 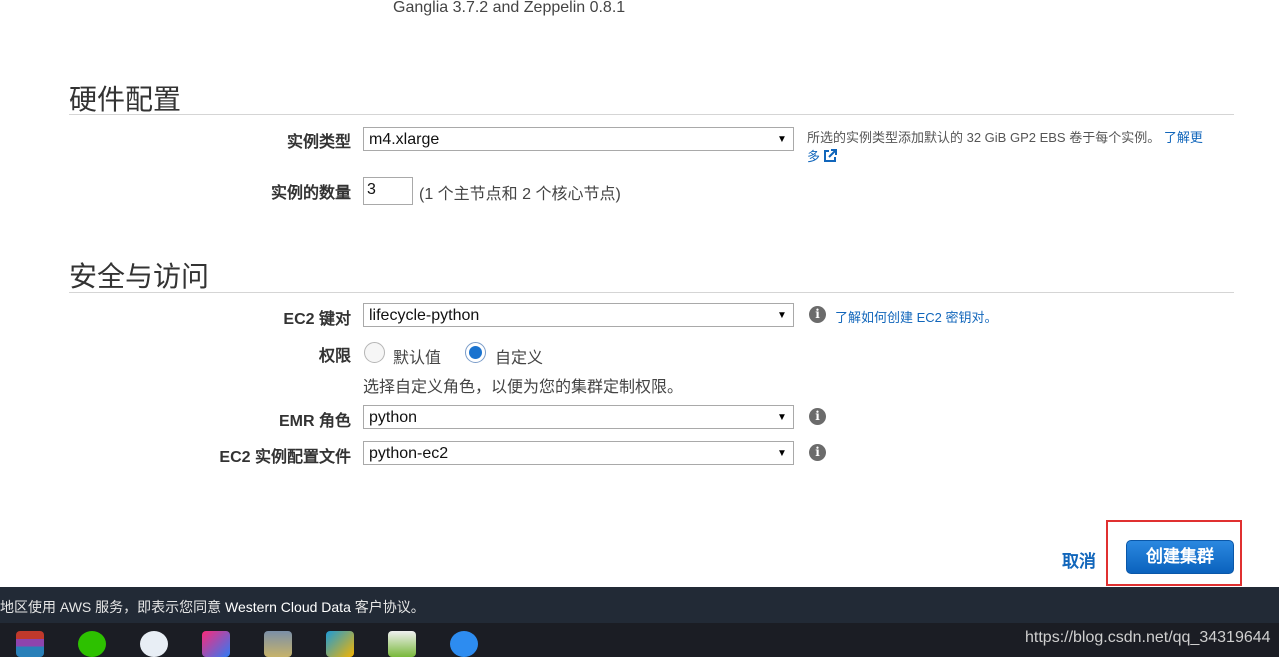 I want to click on emr-role-value: python, so click(x=393, y=417).